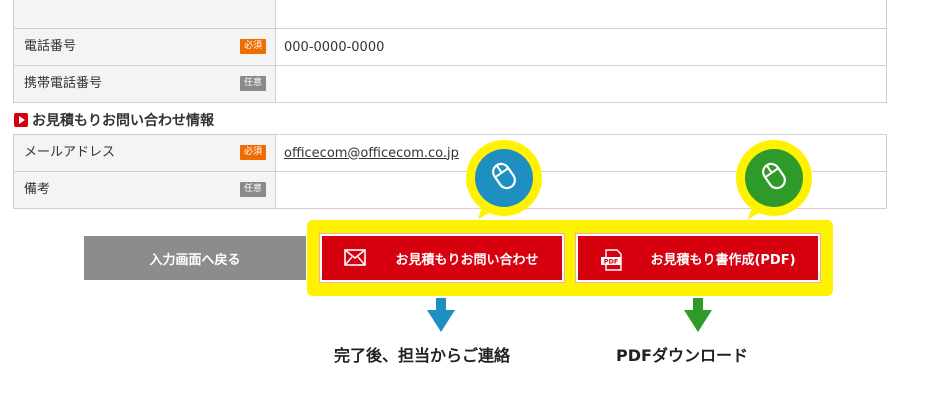 This screenshot has width=939, height=393. I want to click on pdf-file-icon: PDF, so click(613, 262).